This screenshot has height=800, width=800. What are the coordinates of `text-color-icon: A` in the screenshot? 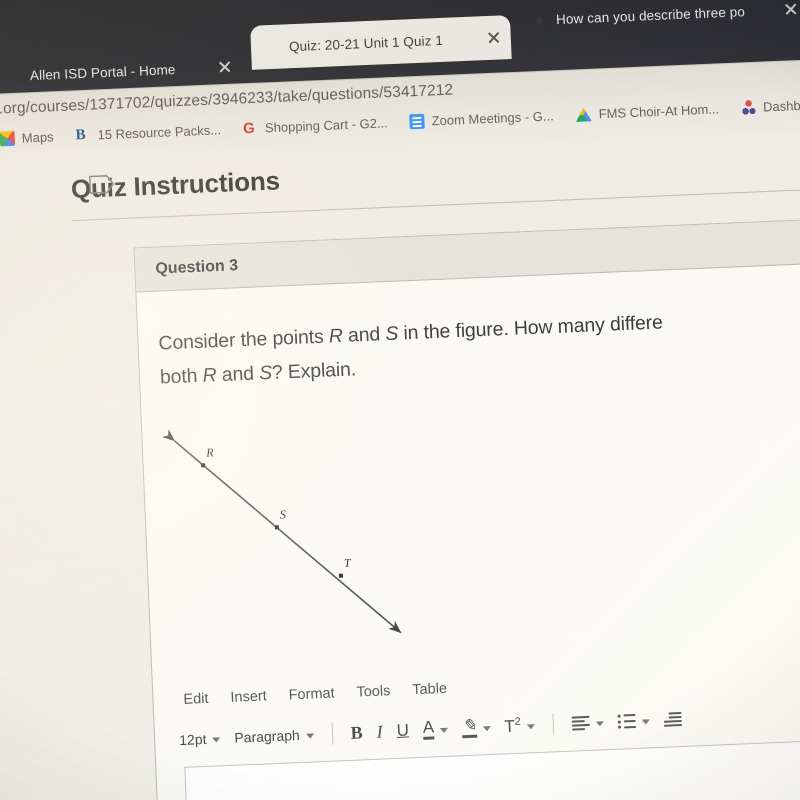 It's located at (428, 728).